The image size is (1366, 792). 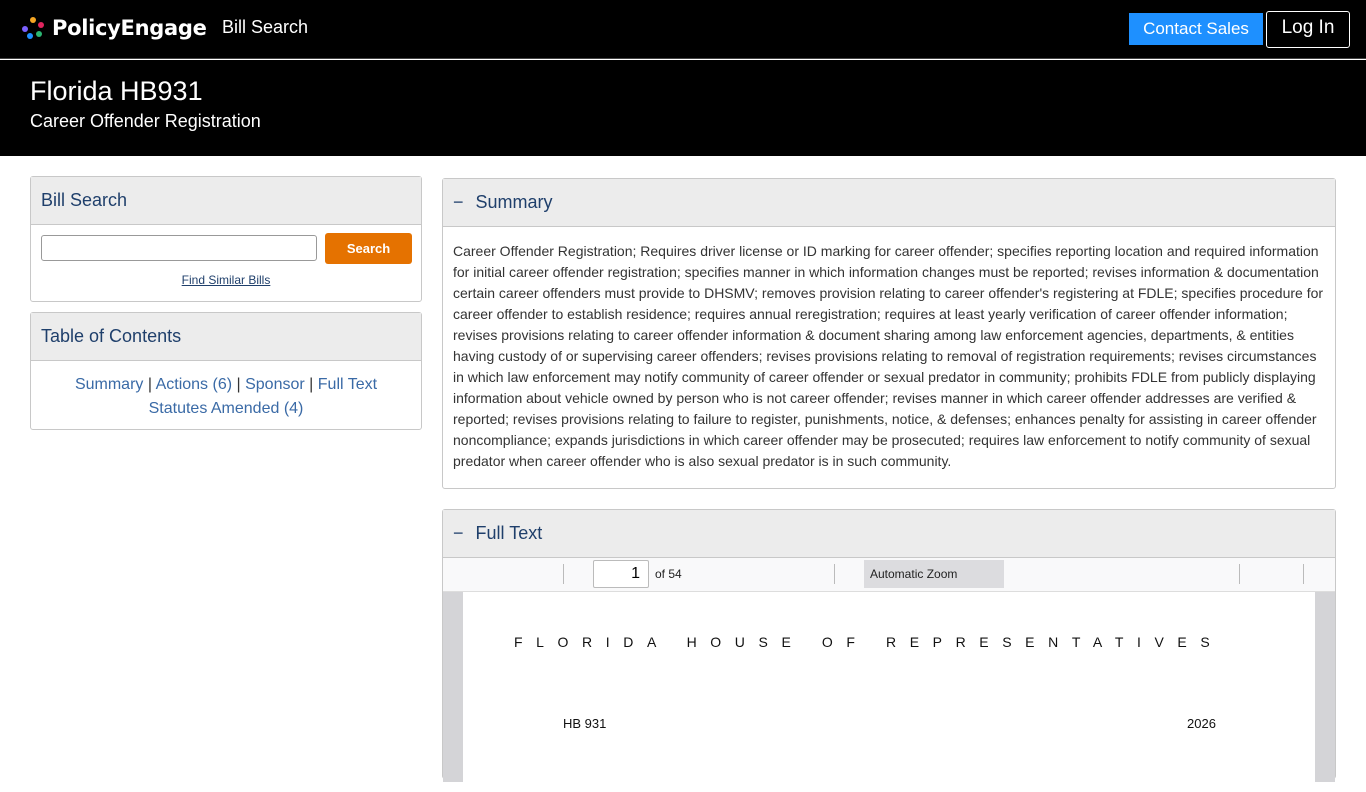 I want to click on summary-header: − Summary, so click(x=889, y=203).